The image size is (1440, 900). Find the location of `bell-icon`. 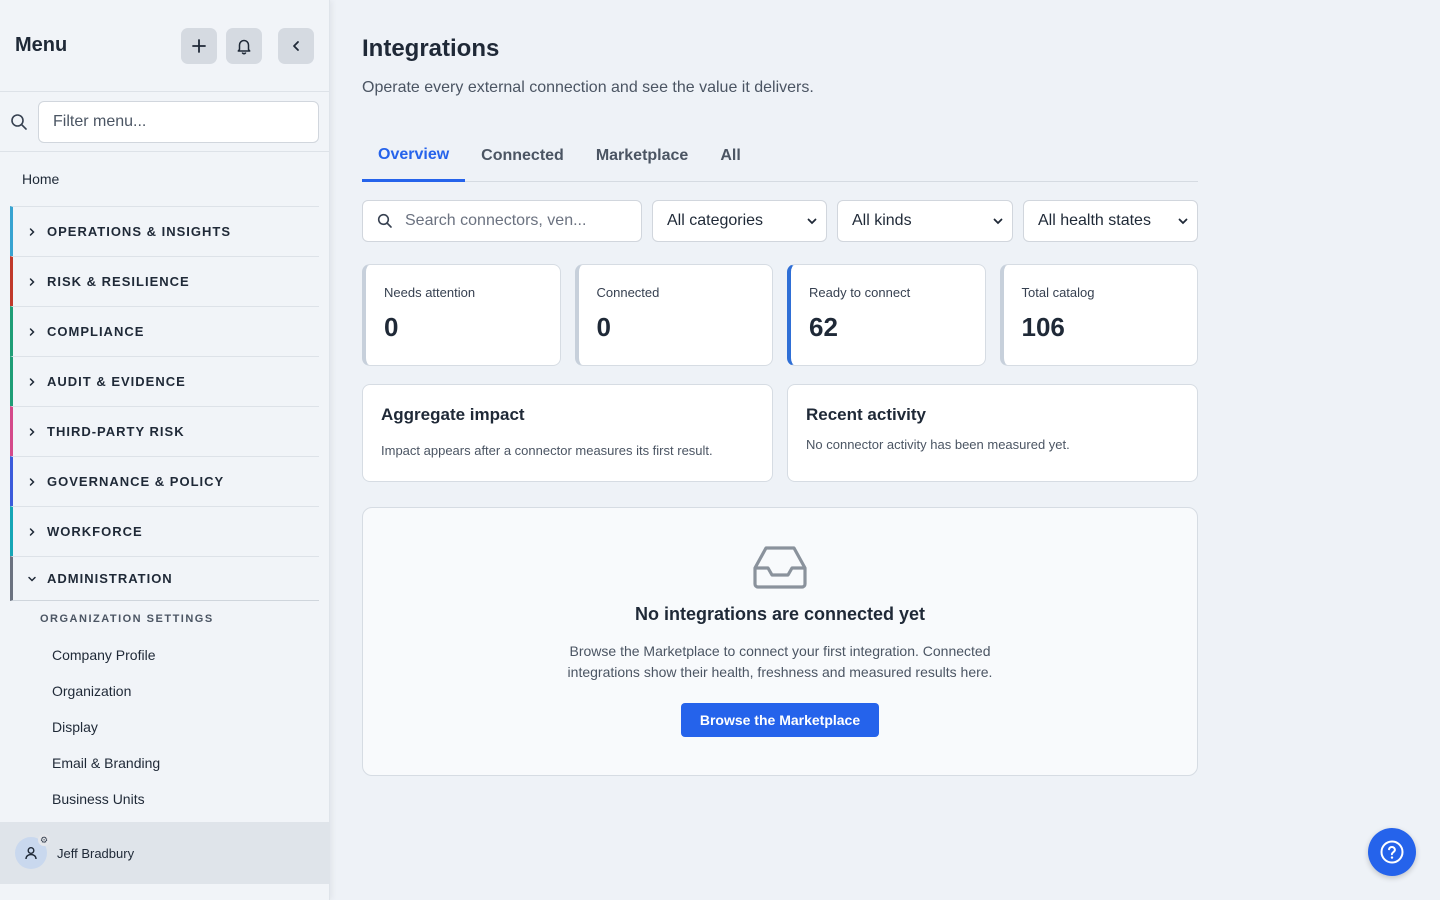

bell-icon is located at coordinates (244, 46).